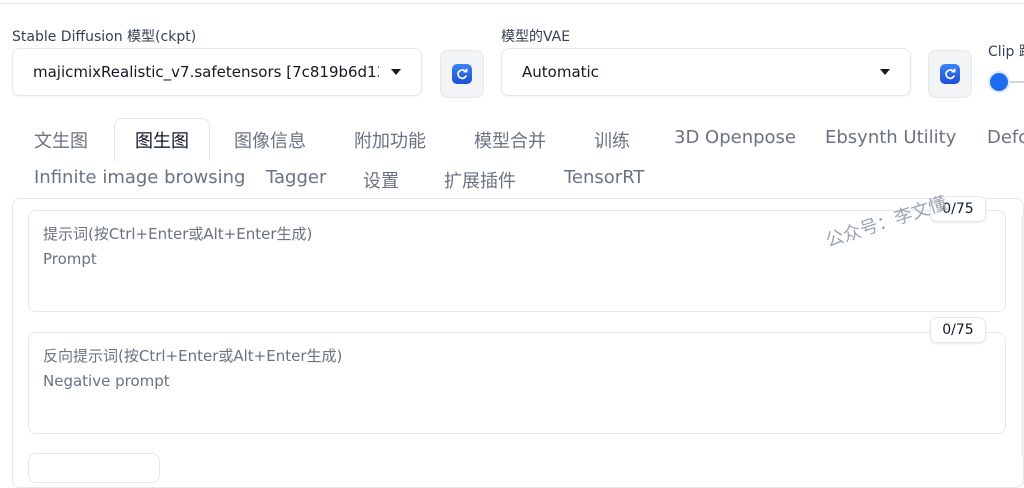  What do you see at coordinates (106, 381) in the screenshot?
I see `negative-prompt-placeholder-en: Negative prompt` at bounding box center [106, 381].